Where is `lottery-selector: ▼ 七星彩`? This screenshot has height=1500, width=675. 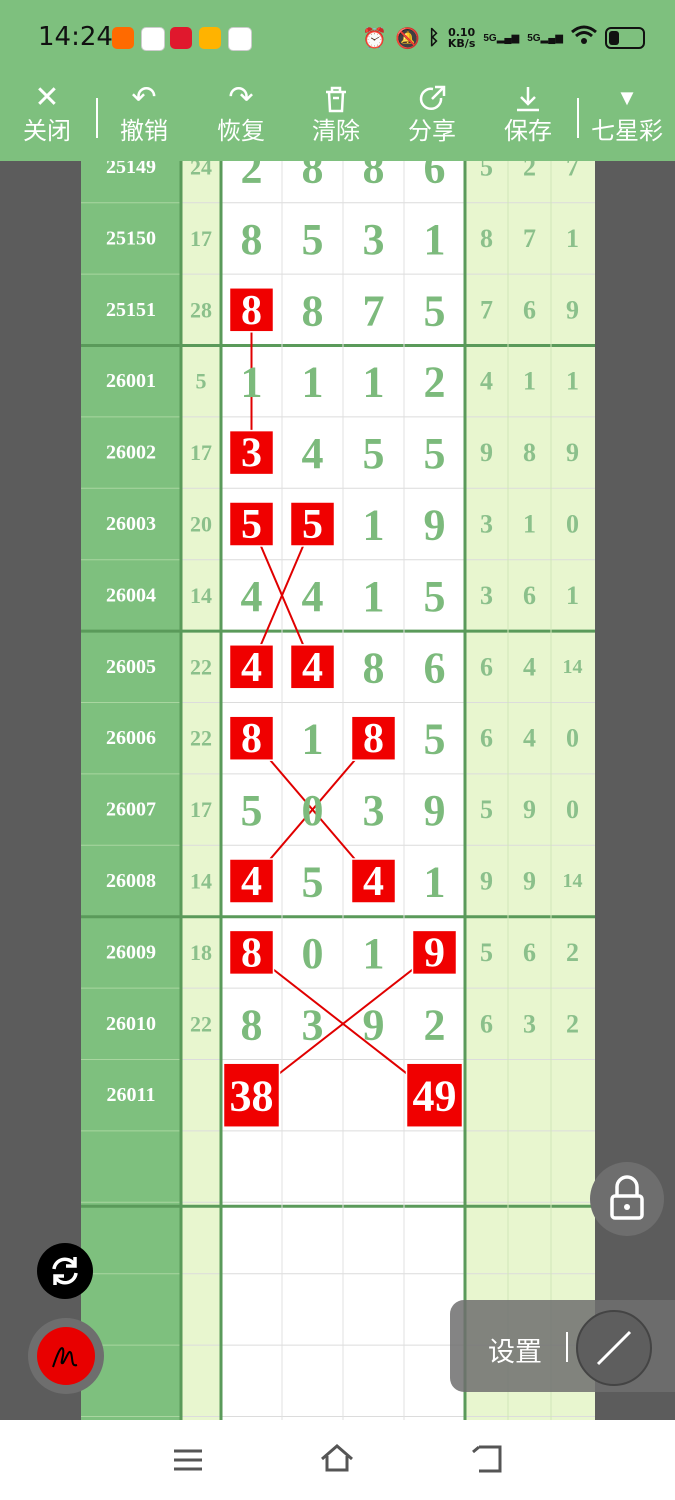 lottery-selector: ▼ 七星彩 is located at coordinates (627, 118).